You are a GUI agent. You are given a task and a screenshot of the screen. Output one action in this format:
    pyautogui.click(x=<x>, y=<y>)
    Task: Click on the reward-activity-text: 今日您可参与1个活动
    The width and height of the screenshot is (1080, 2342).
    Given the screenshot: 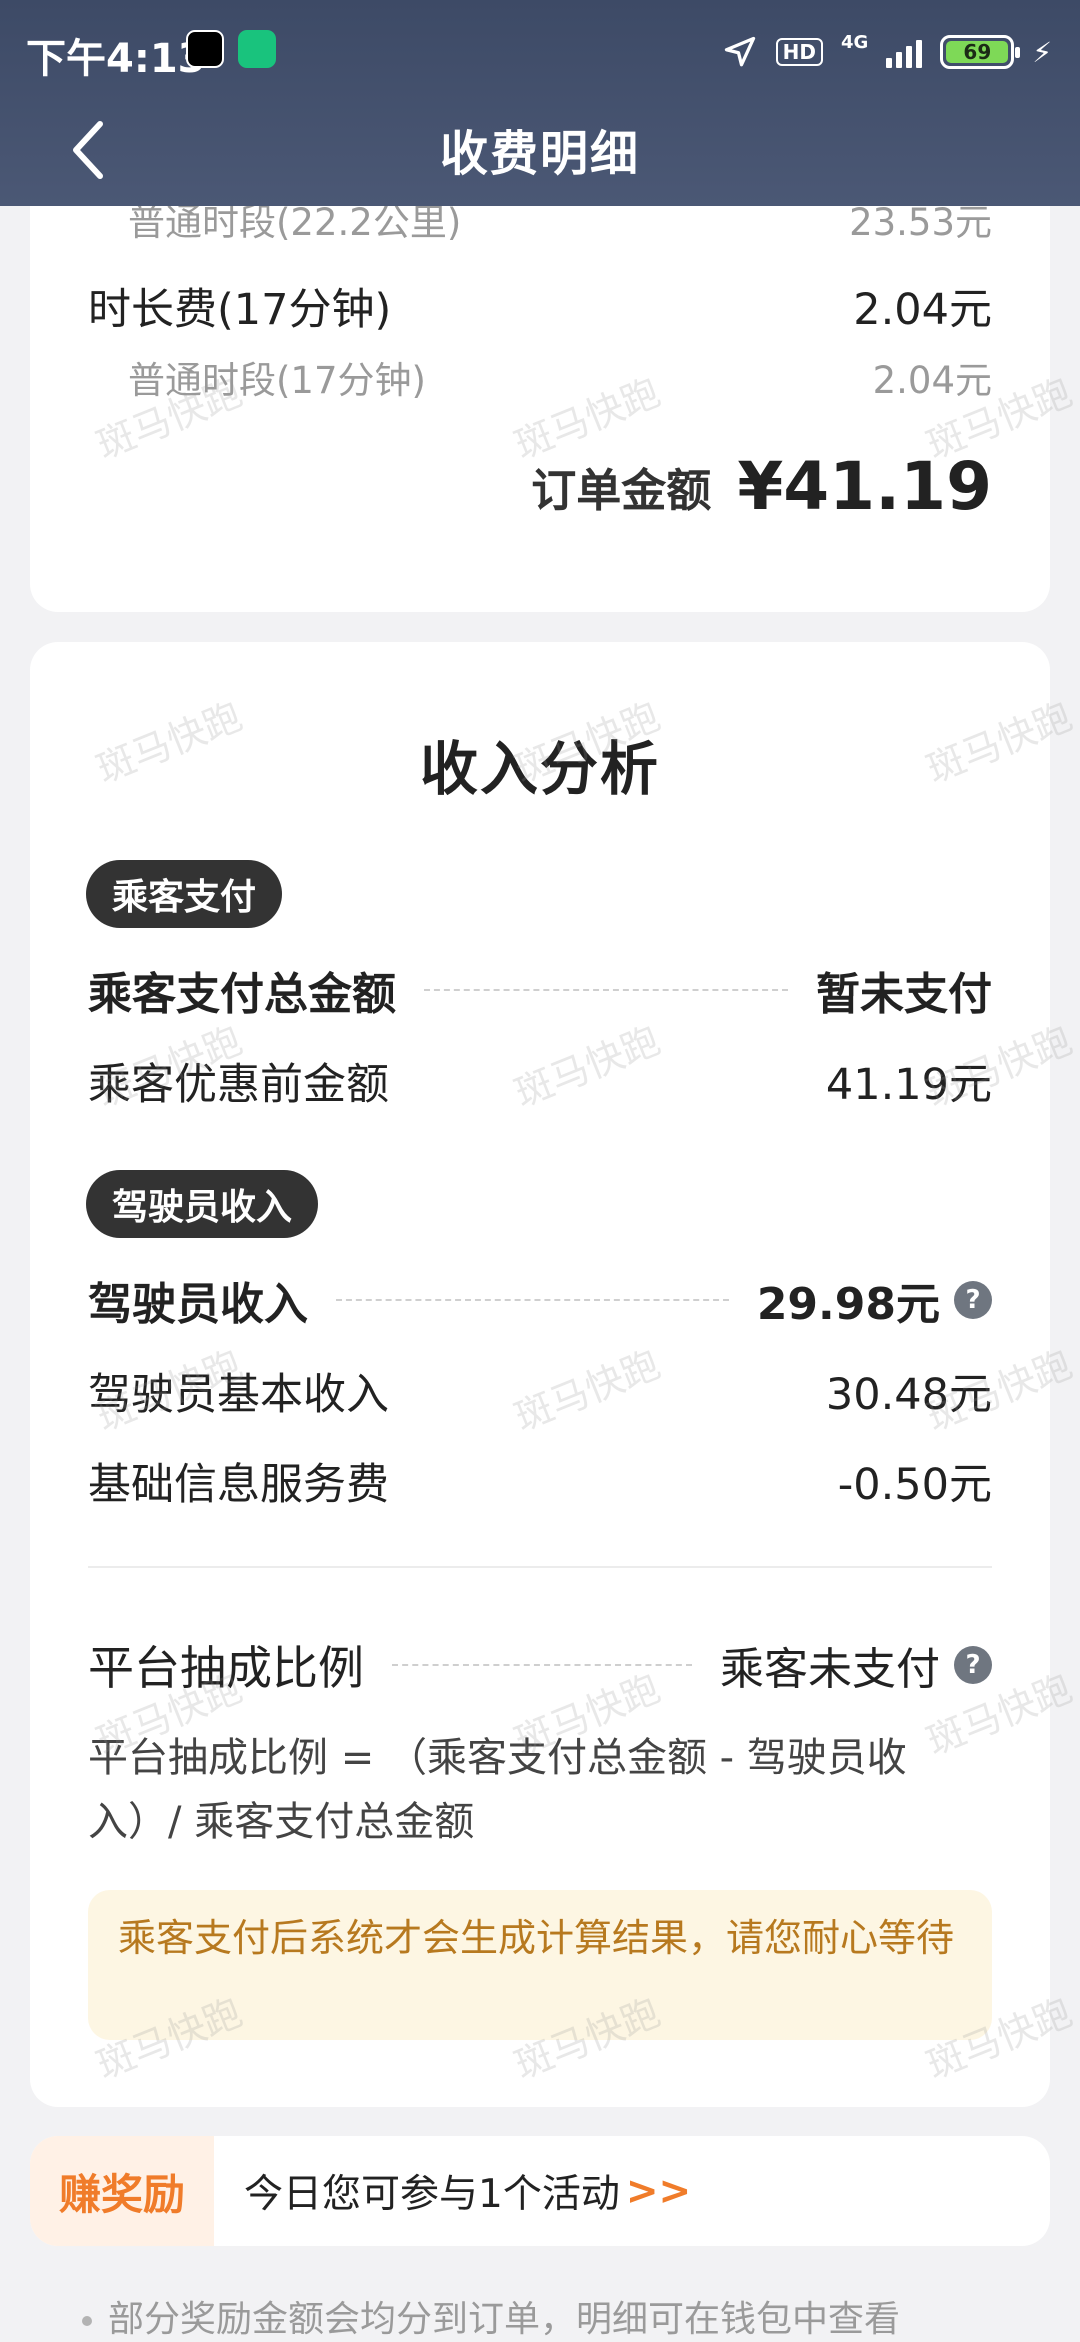 What is the action you would take?
    pyautogui.click(x=432, y=2194)
    